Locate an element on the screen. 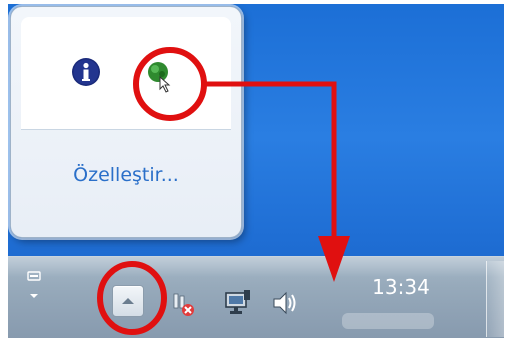 The height and width of the screenshot is (343, 508). overflow-icons-area is located at coordinates (126, 73).